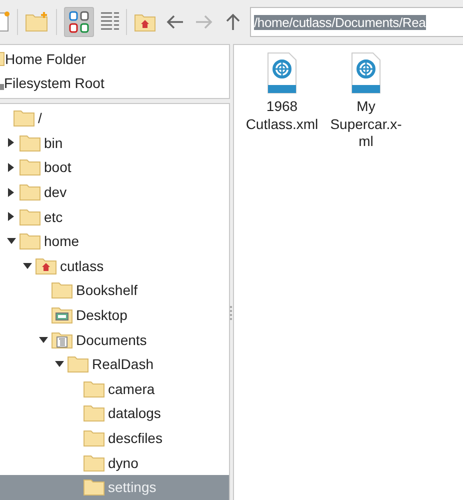  Describe the element at coordinates (5, 22) in the screenshot. I see `new-window-icon` at that location.